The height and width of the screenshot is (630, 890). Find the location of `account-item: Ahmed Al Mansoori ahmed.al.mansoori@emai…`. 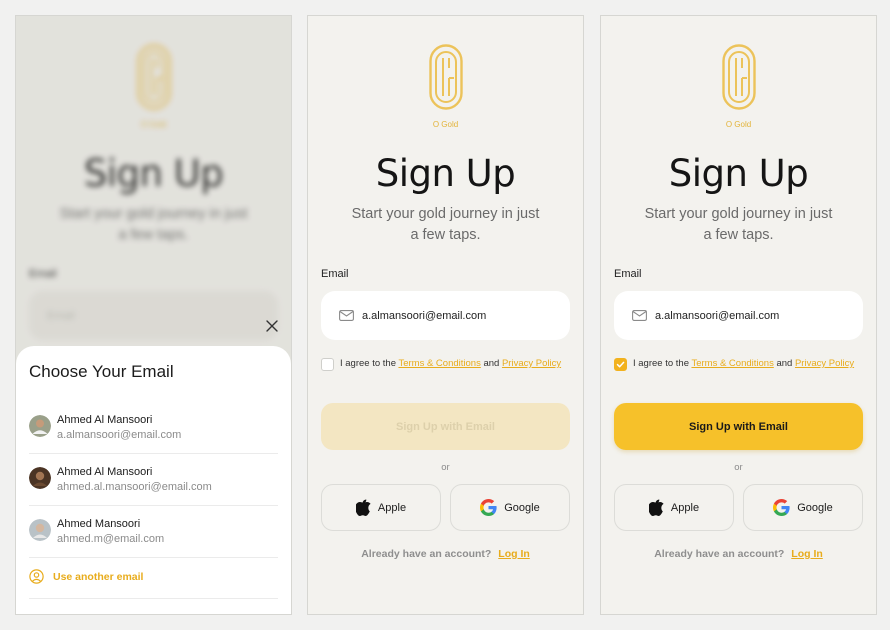

account-item: Ahmed Al Mansoori ahmed.al.mansoori@emai… is located at coordinates (153, 480).